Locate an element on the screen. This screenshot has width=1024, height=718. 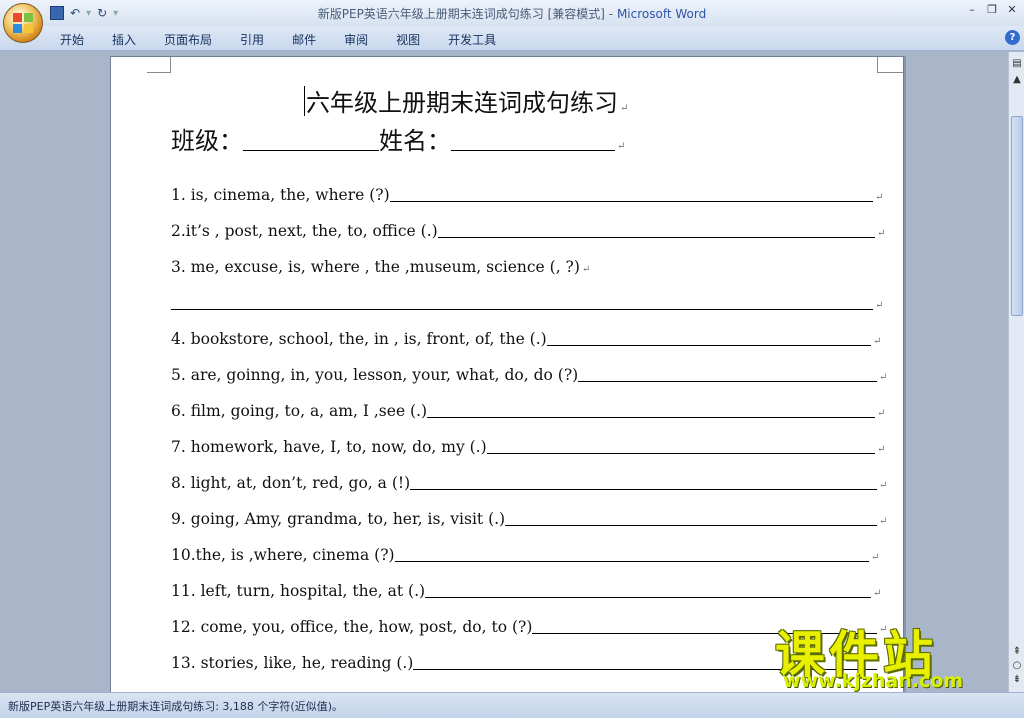
class-blank is located at coordinates (311, 138).